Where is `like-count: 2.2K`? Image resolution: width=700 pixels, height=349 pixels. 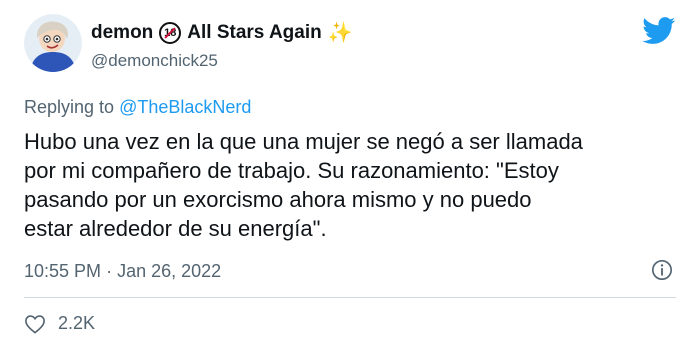
like-count: 2.2K is located at coordinates (77, 323).